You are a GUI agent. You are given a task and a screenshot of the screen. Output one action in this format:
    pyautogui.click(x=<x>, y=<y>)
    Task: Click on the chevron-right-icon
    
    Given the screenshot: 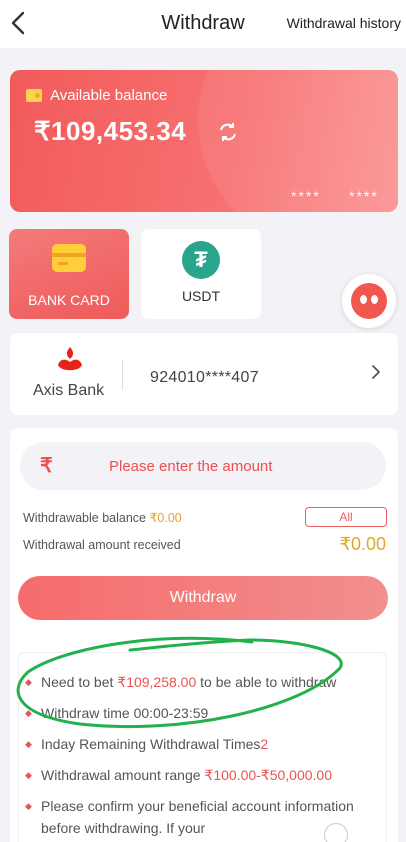 What is the action you would take?
    pyautogui.click(x=376, y=375)
    